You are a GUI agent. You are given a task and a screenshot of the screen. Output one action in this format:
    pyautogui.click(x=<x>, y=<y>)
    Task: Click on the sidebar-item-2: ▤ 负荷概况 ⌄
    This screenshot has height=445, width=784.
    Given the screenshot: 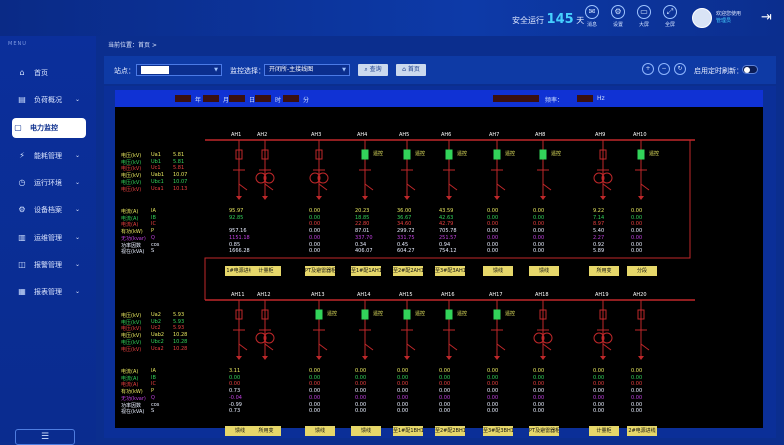 What is the action you would take?
    pyautogui.click(x=52, y=100)
    